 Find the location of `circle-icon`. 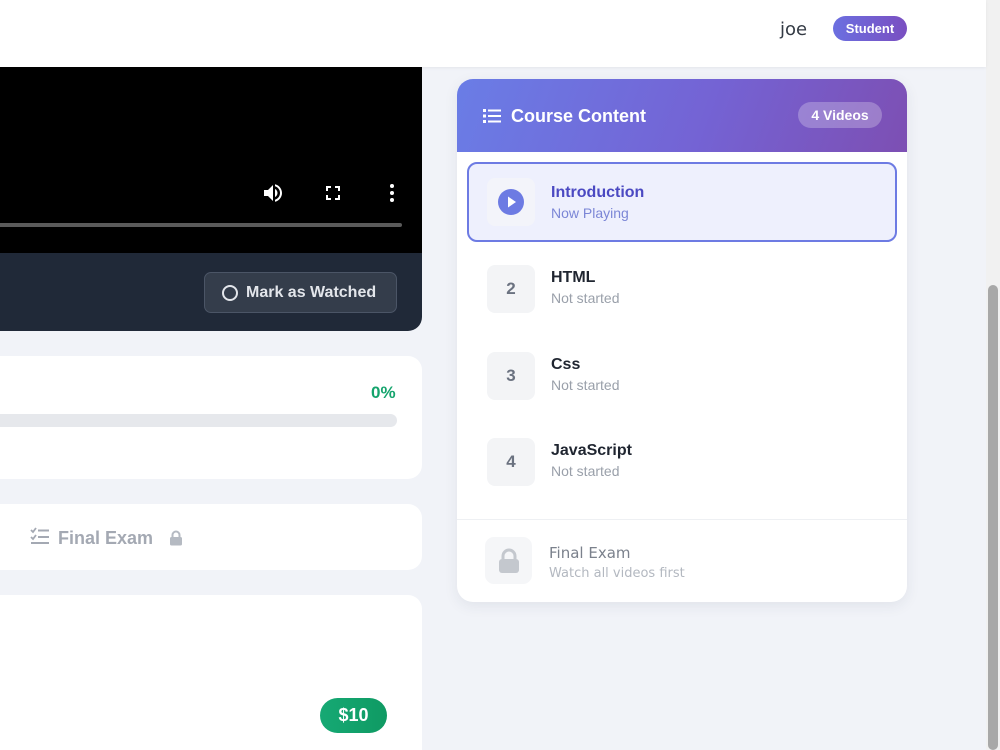

circle-icon is located at coordinates (230, 292).